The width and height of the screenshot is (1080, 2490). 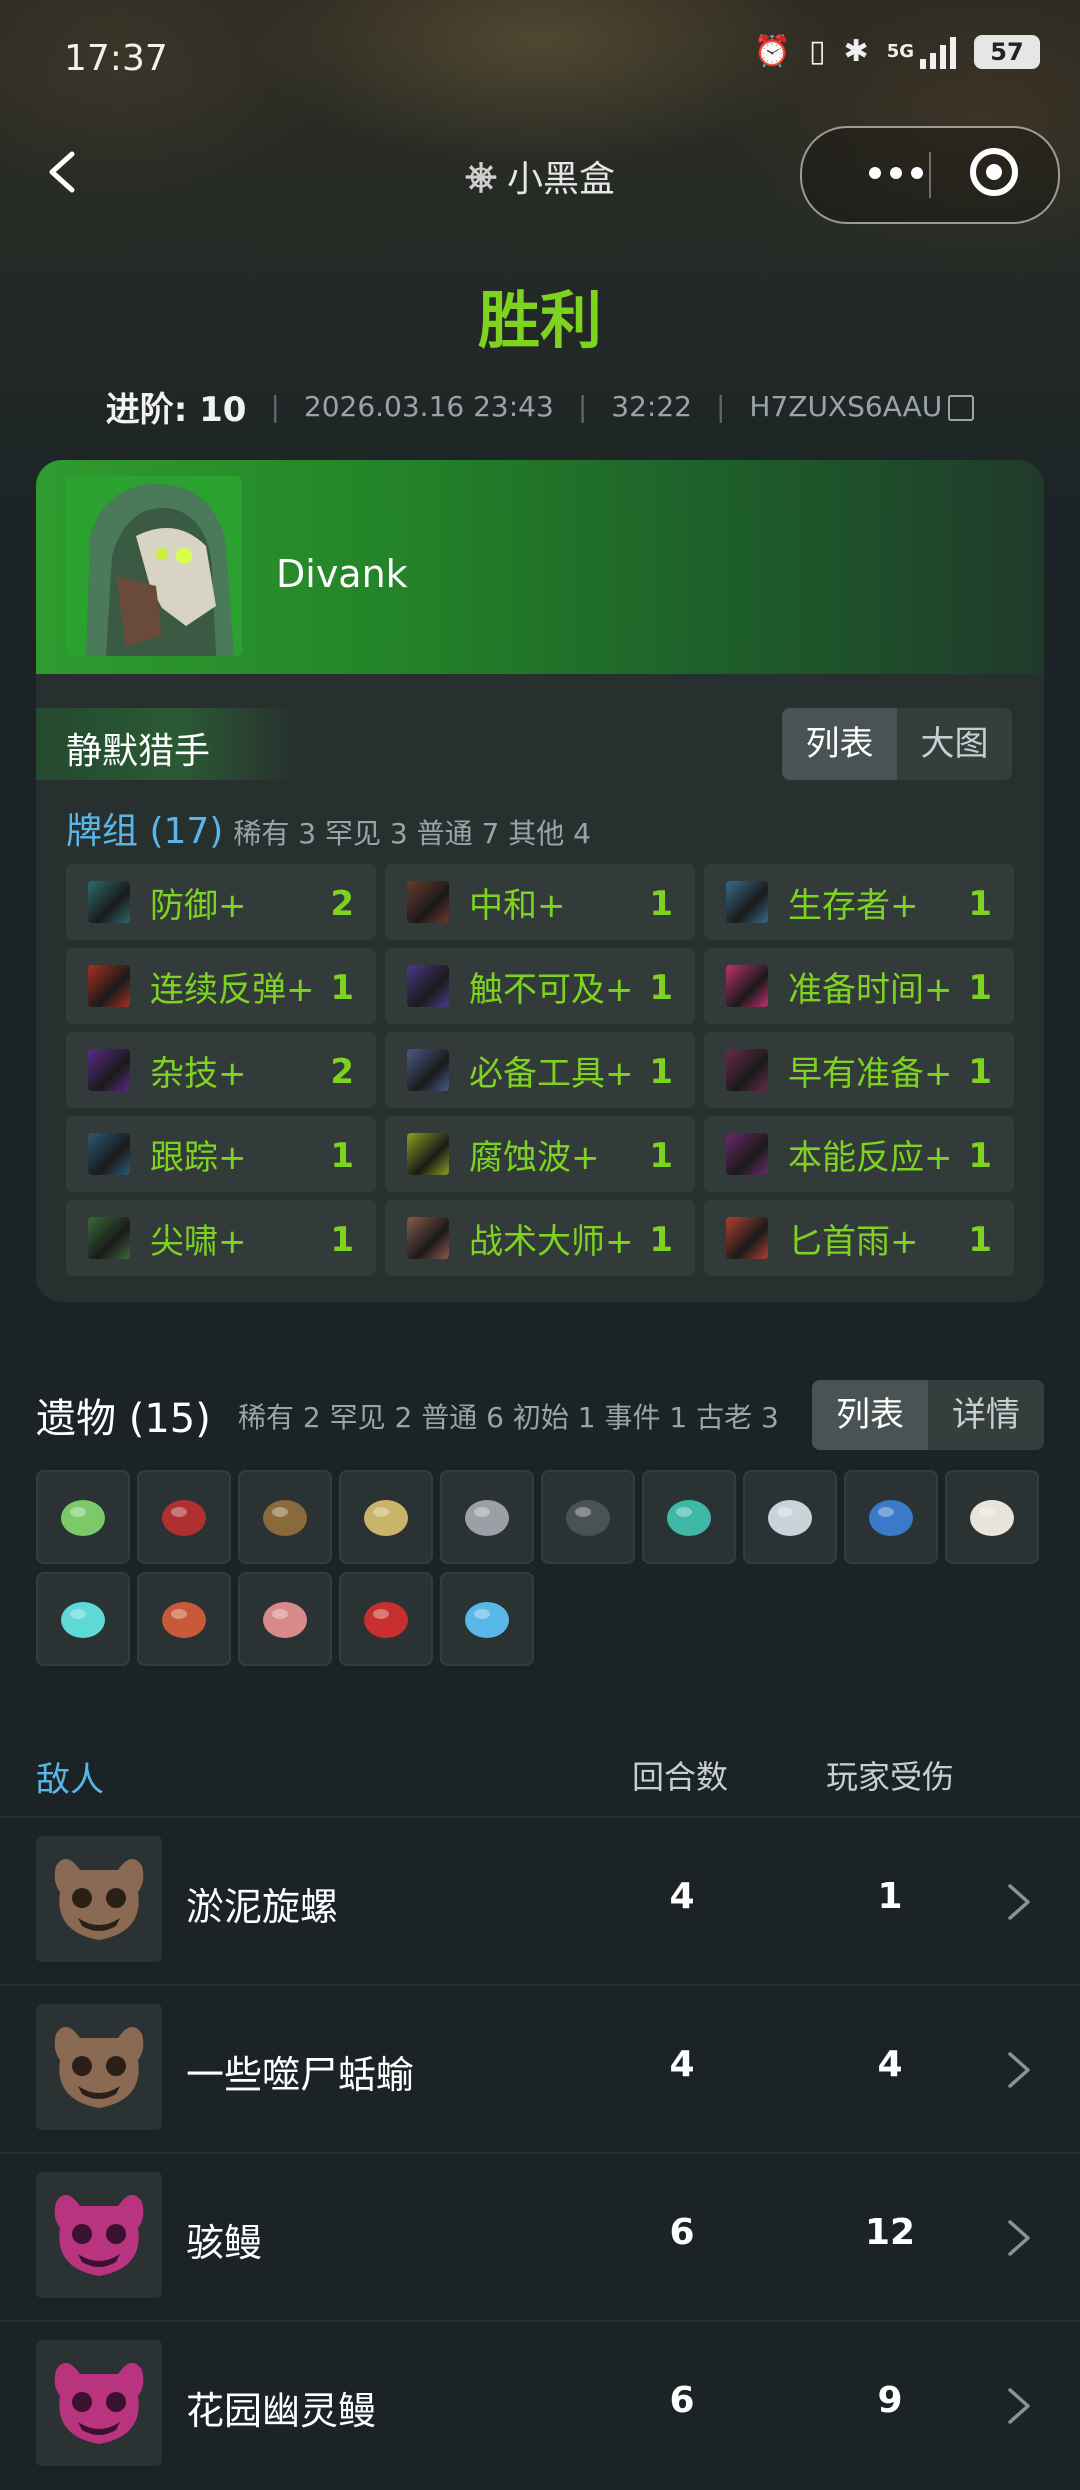 What do you see at coordinates (534, 1158) in the screenshot?
I see `card-name: 腐蚀波+` at bounding box center [534, 1158].